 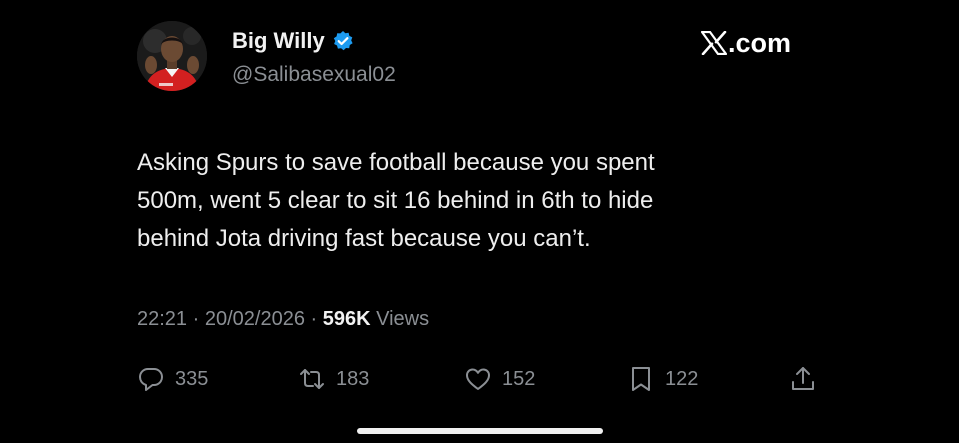 What do you see at coordinates (255, 319) in the screenshot?
I see `tweet-date: 20/02/2026` at bounding box center [255, 319].